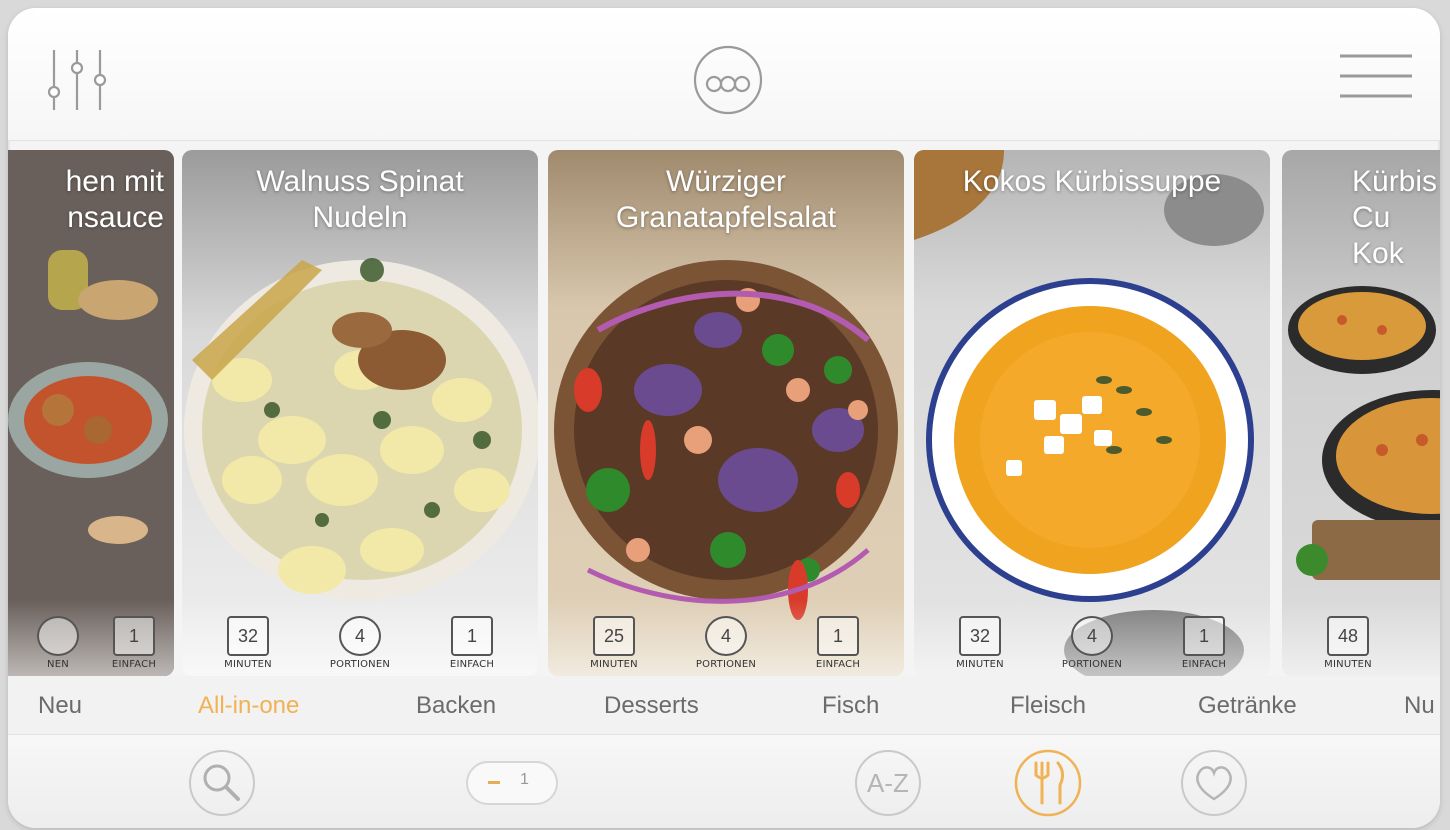 The image size is (1450, 830). I want to click on time-stat: 25 MINUTEN, so click(614, 643).